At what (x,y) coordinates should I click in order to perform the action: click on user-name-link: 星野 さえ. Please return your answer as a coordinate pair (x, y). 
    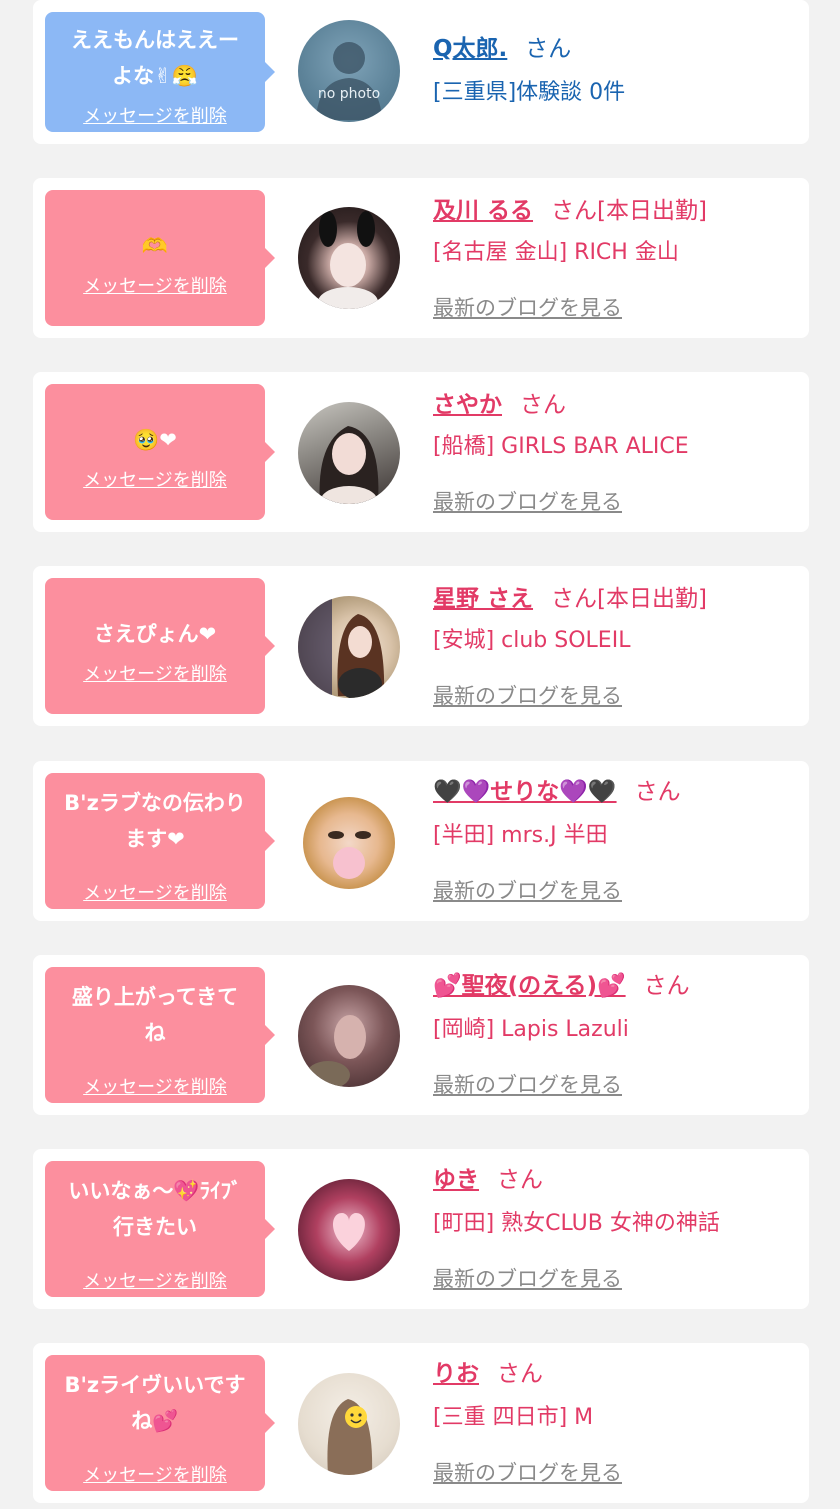
    Looking at the image, I should click on (483, 599).